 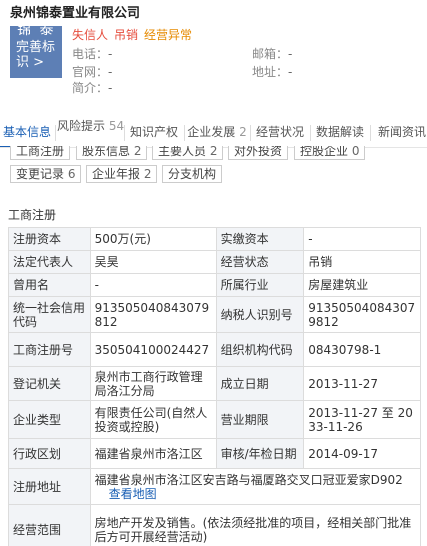 I want to click on org-code-value: 08430798-1, so click(x=362, y=349).